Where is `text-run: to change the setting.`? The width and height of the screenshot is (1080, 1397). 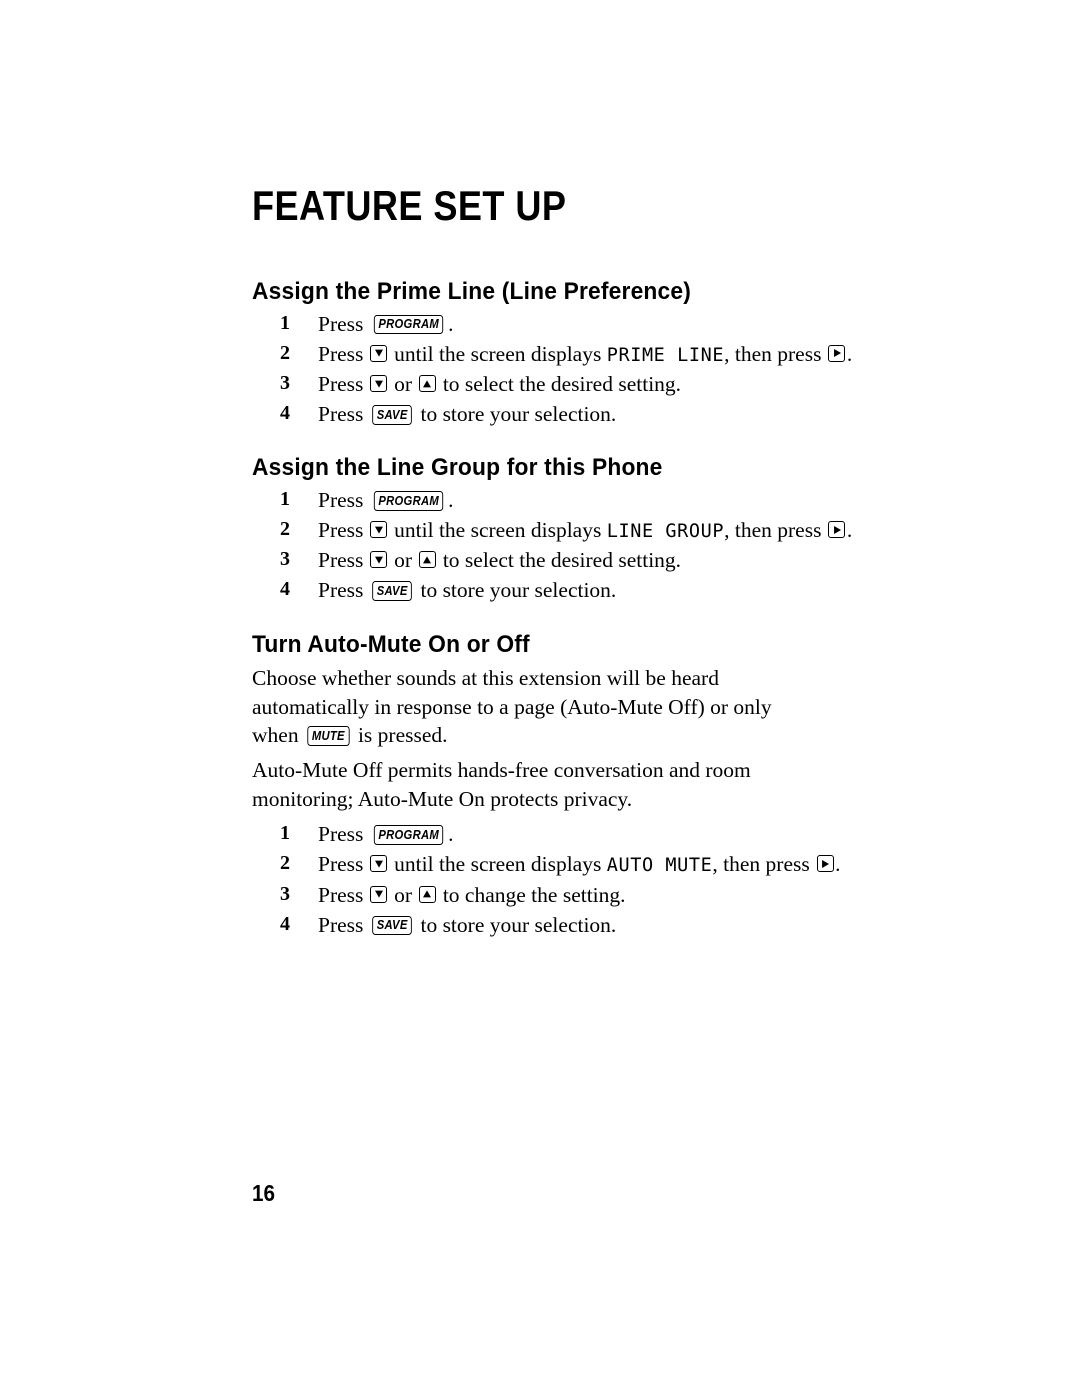
text-run: to change the setting. is located at coordinates (531, 894).